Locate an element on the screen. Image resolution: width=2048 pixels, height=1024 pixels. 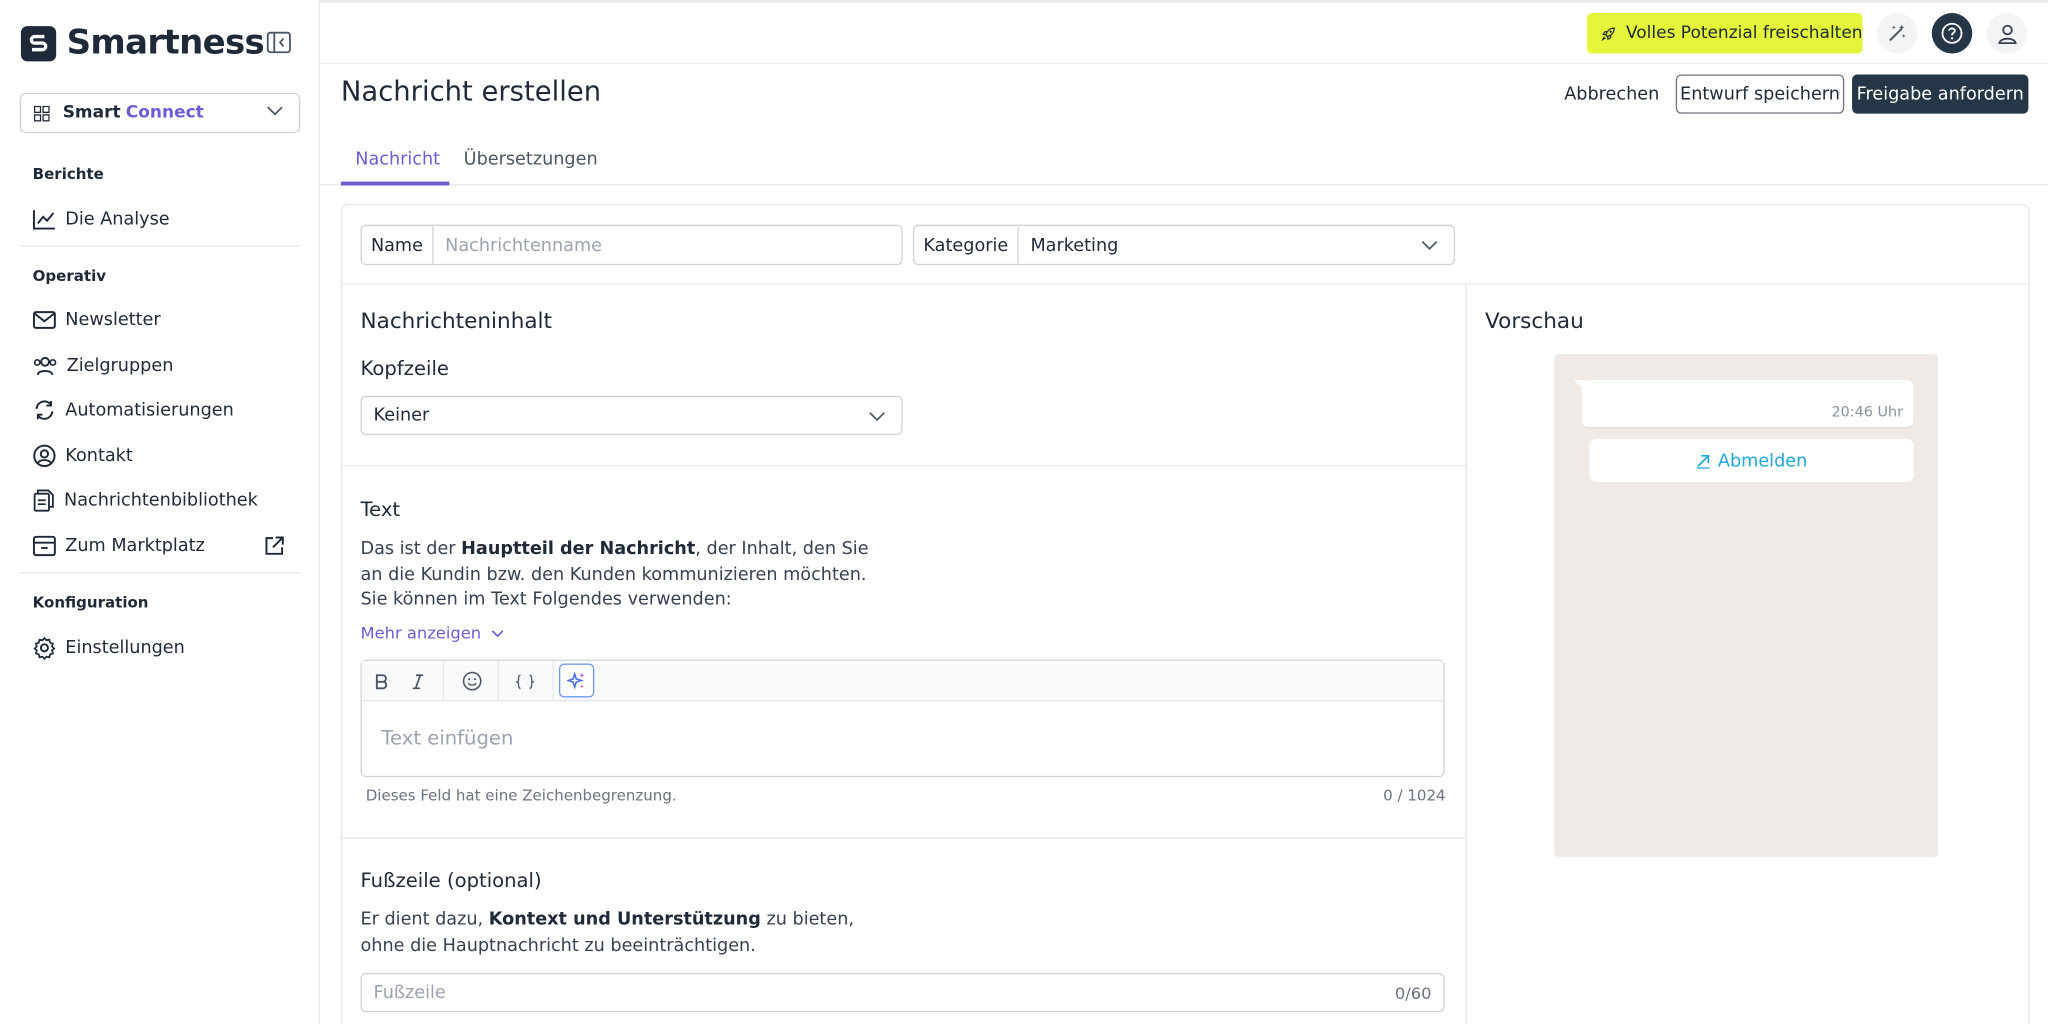
request-approval-button: Freigabe anfordern is located at coordinates (1940, 94).